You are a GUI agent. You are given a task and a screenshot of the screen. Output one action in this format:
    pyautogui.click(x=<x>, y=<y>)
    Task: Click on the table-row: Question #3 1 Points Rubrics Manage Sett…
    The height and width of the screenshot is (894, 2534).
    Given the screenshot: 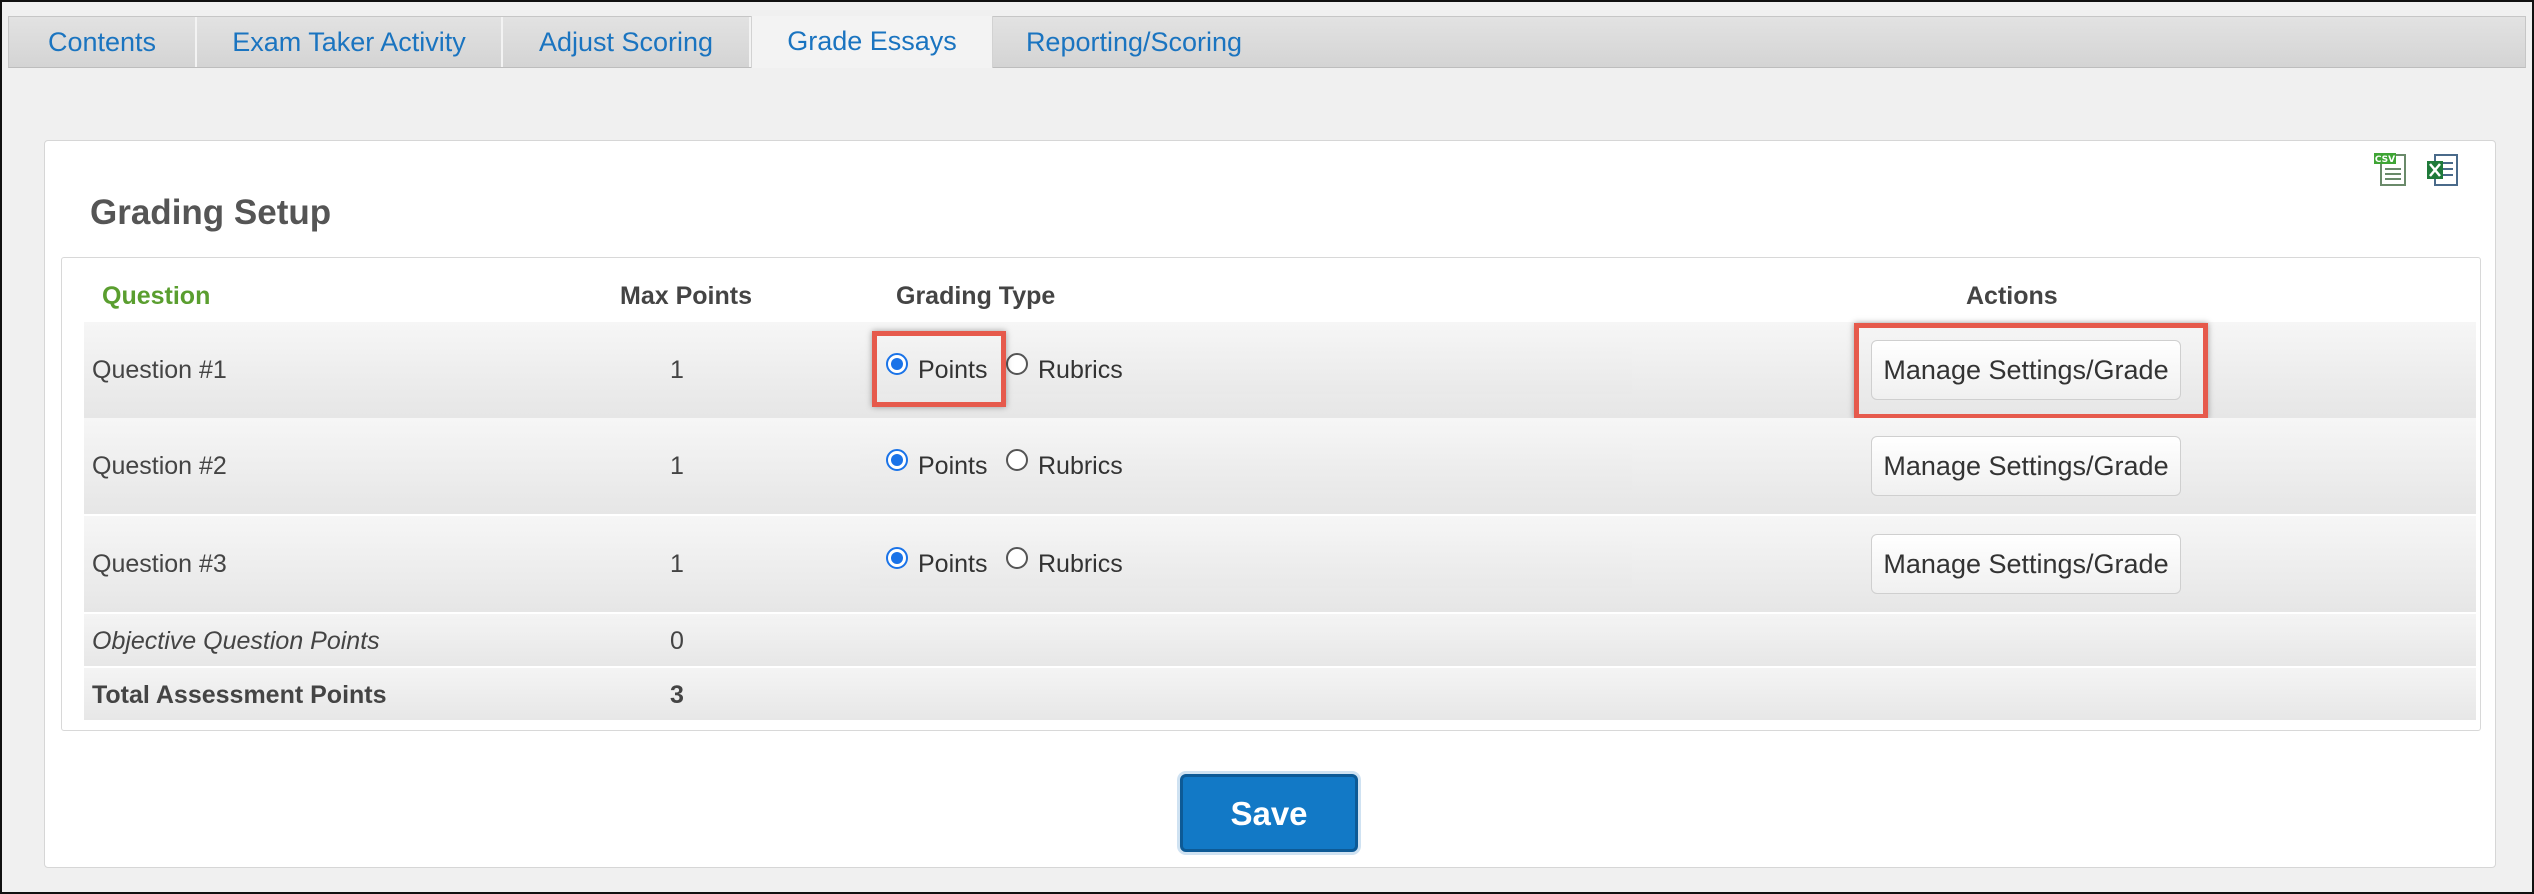 What is the action you would take?
    pyautogui.click(x=1280, y=564)
    